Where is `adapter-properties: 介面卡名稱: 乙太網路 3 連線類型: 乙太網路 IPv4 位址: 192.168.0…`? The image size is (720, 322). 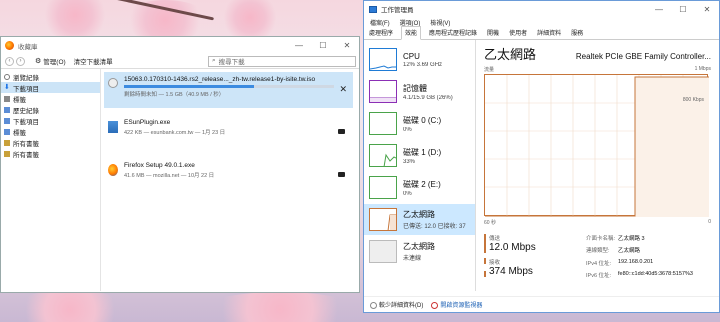
adapter-properties: 介面卡名稱: 乙太網路 3 連線類型: 乙太網路 IPv4 位址: 192.168.0… is located at coordinates (639, 257).